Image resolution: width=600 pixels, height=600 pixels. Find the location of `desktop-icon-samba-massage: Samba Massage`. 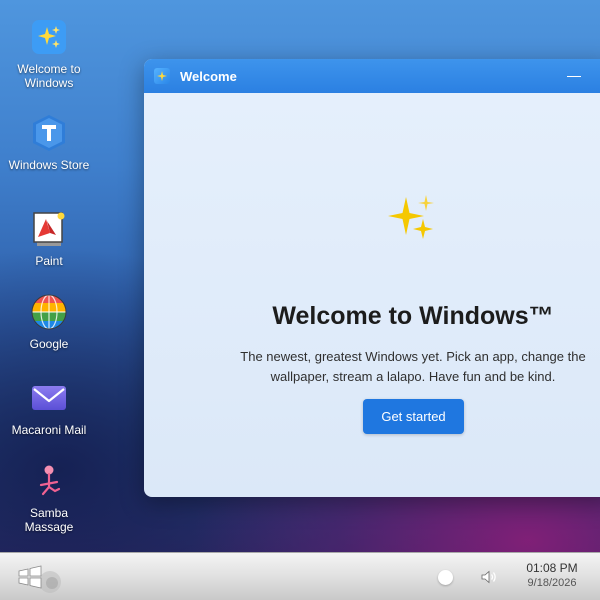

desktop-icon-samba-massage: Samba Massage is located at coordinates (49, 497).